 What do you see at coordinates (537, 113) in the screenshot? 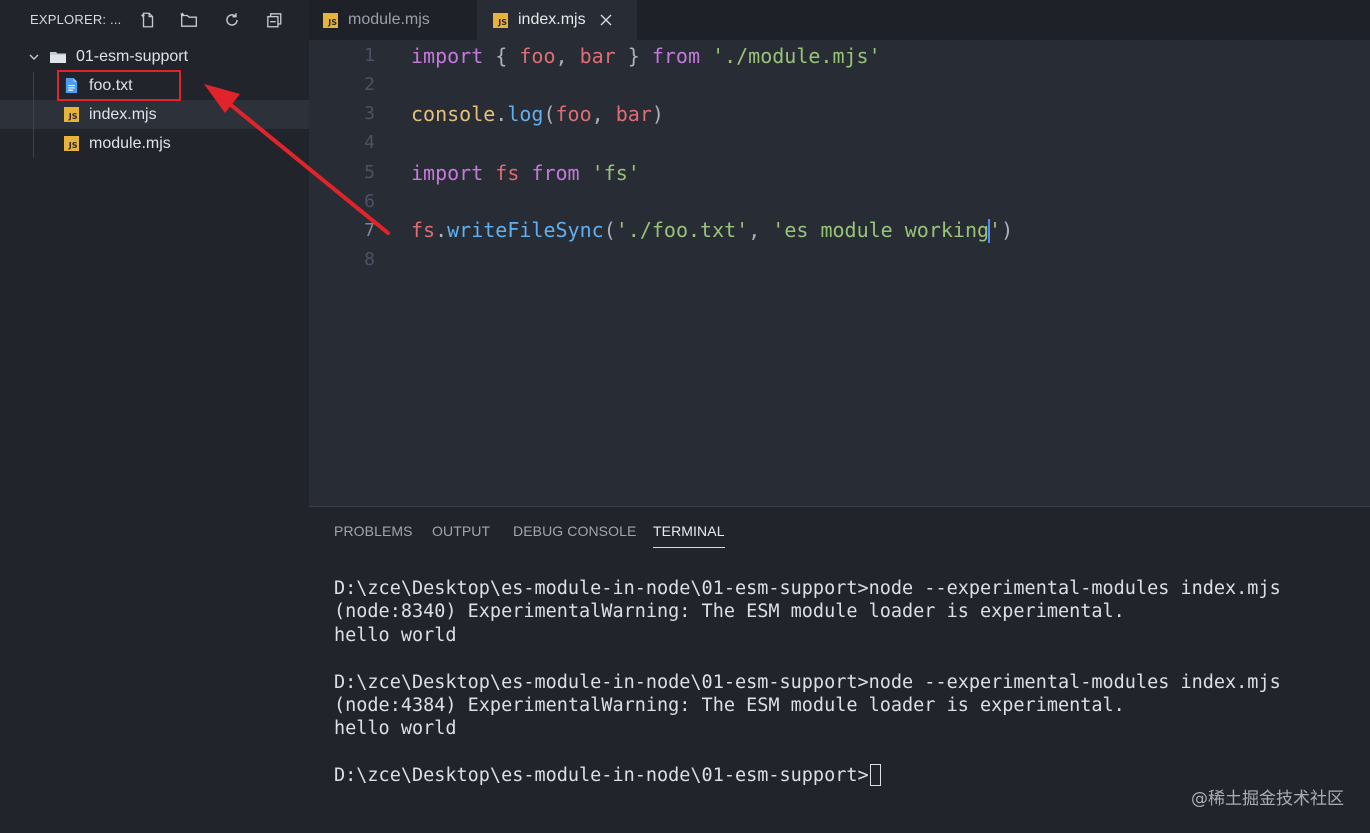
I see `code-text: console.log(foo, bar)` at bounding box center [537, 113].